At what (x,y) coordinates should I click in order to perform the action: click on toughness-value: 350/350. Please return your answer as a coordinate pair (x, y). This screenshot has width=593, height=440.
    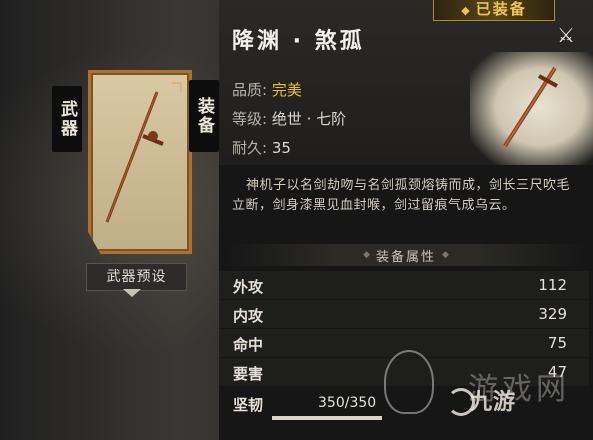
    Looking at the image, I should click on (347, 403).